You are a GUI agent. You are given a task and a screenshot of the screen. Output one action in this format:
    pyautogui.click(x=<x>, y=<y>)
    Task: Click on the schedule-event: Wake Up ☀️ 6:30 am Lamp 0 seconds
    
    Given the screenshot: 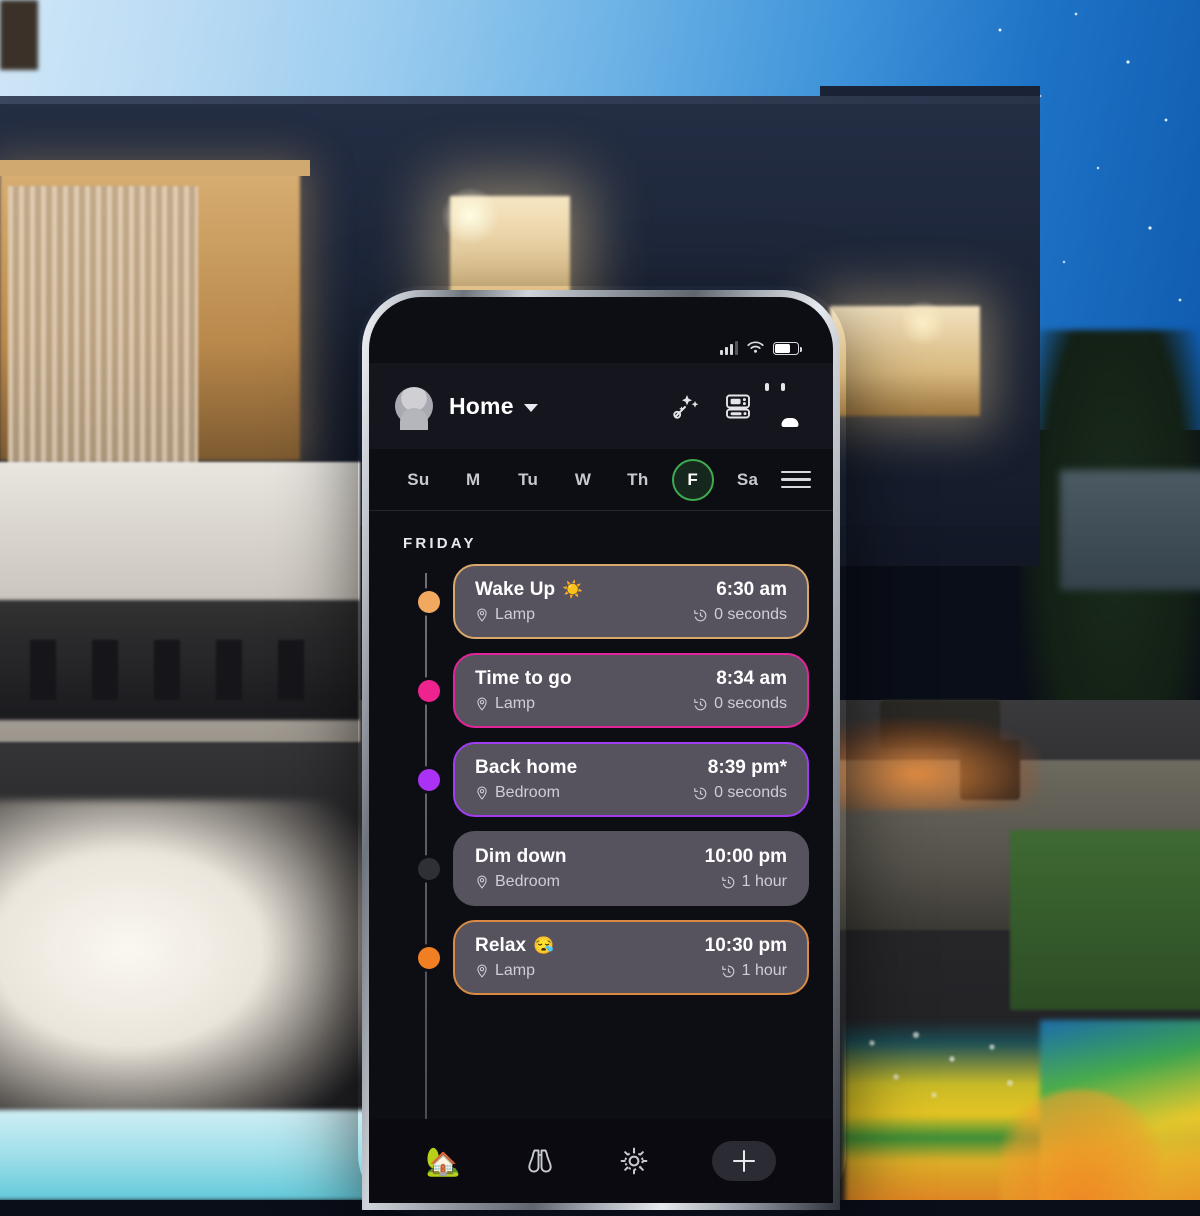 What is the action you would take?
    pyautogui.click(x=603, y=601)
    